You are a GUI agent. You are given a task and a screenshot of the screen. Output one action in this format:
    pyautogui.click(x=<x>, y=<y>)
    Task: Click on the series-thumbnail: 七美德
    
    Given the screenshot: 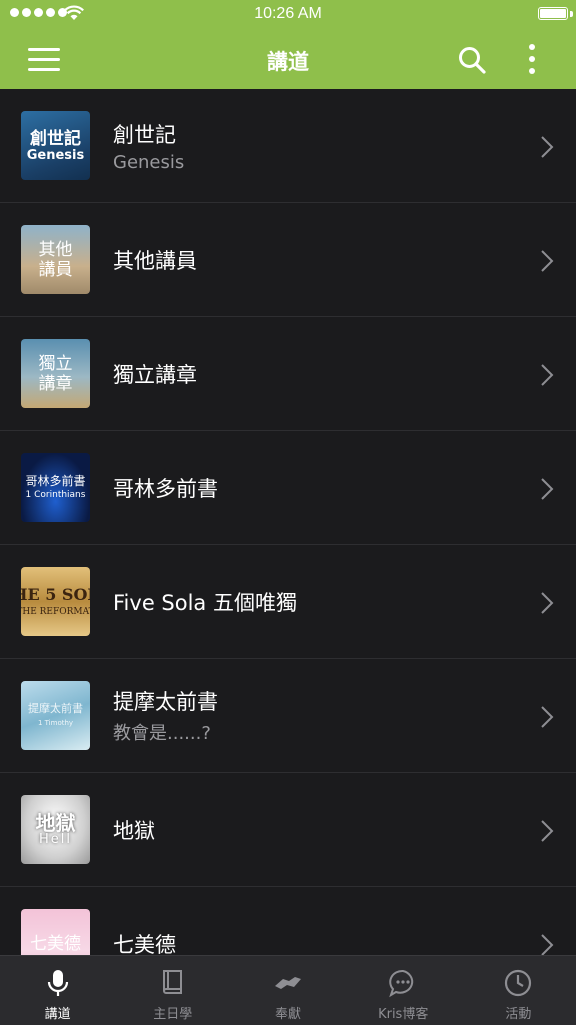 What is the action you would take?
    pyautogui.click(x=55, y=932)
    